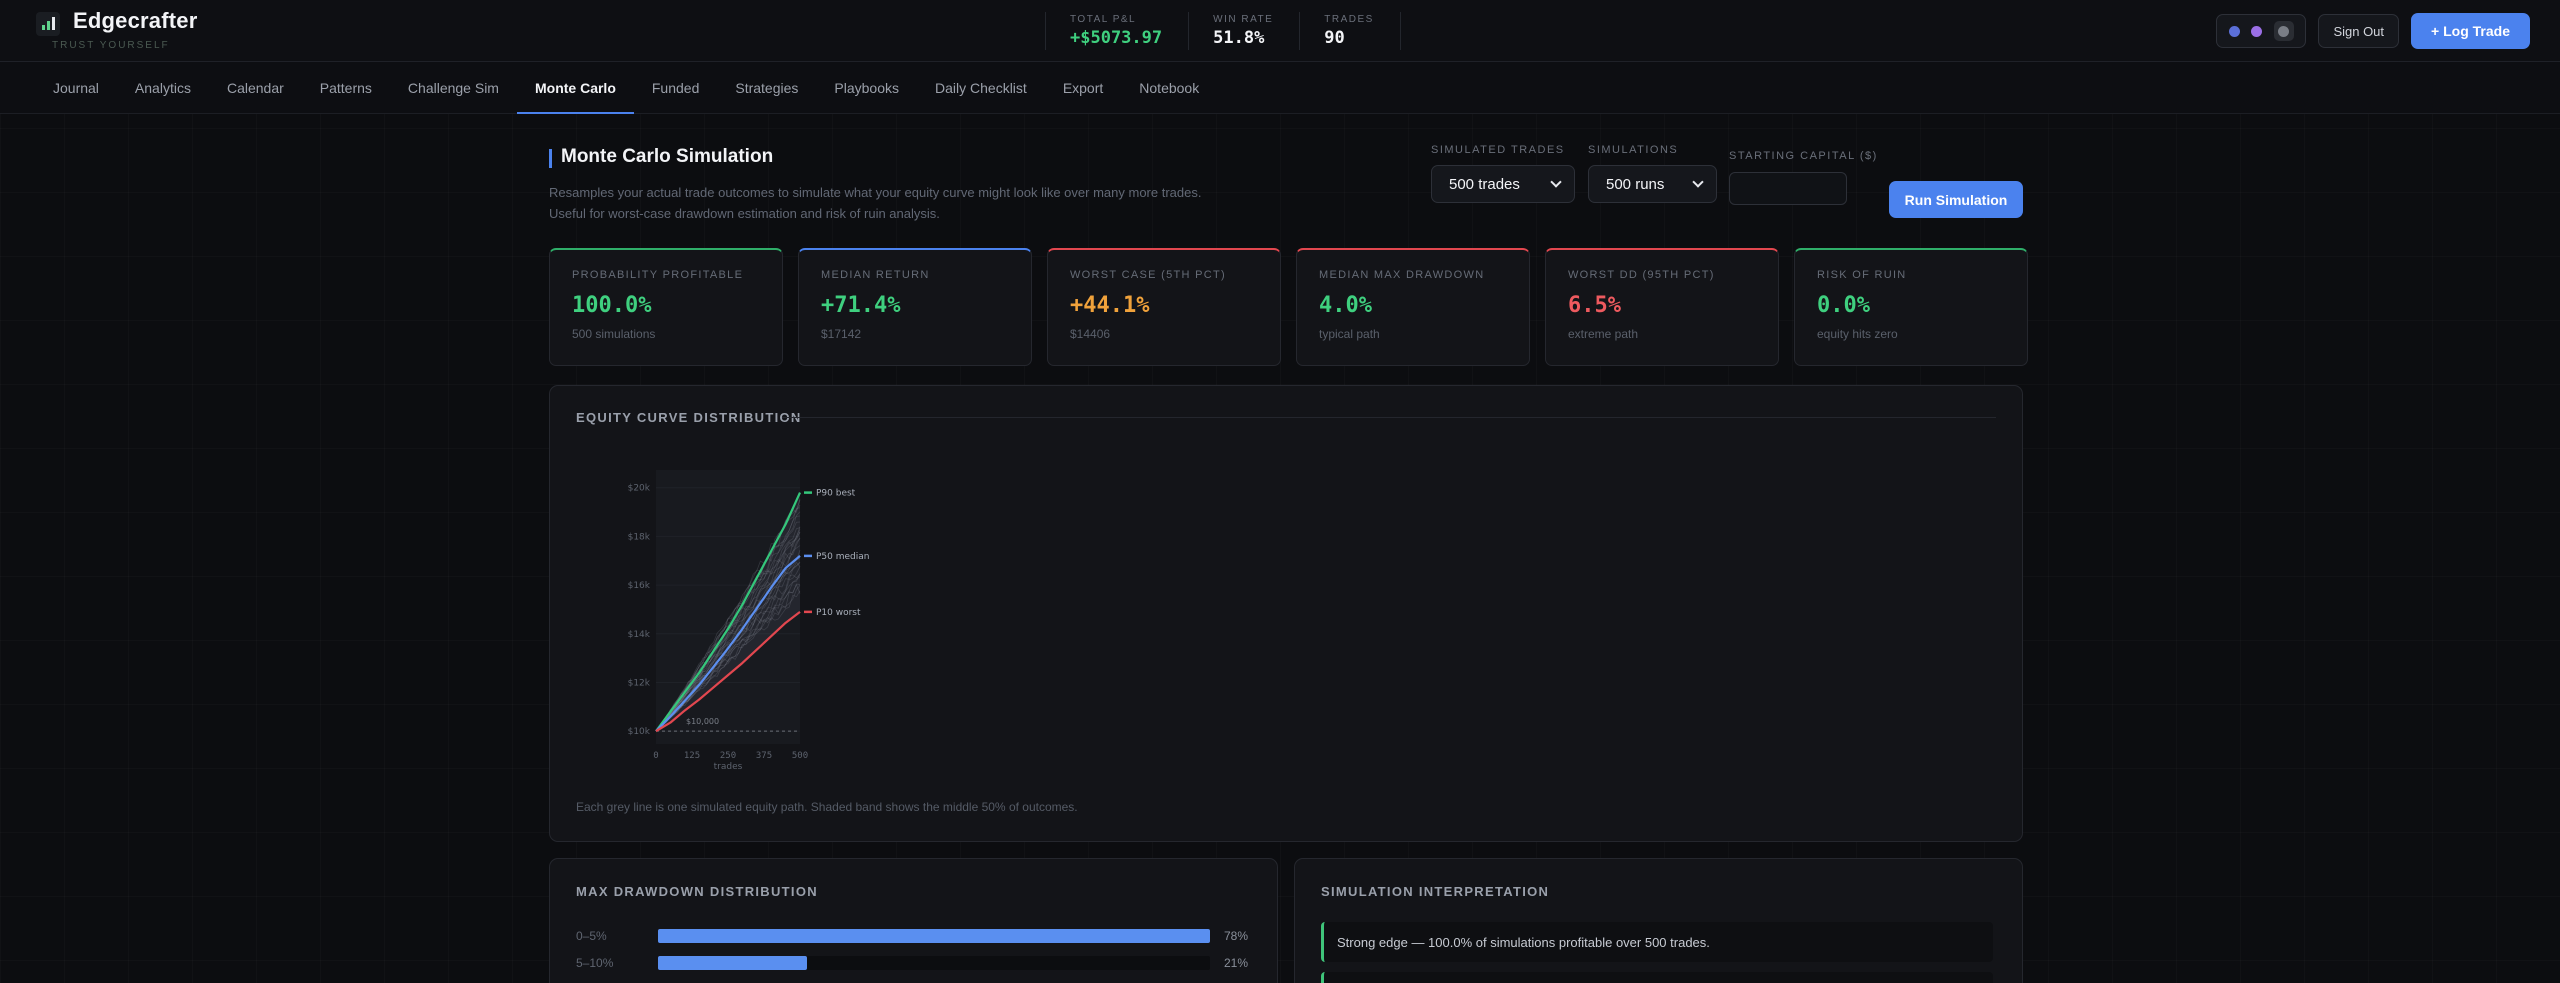  Describe the element at coordinates (614, 334) in the screenshot. I see `card-sub: 500 simulations` at that location.